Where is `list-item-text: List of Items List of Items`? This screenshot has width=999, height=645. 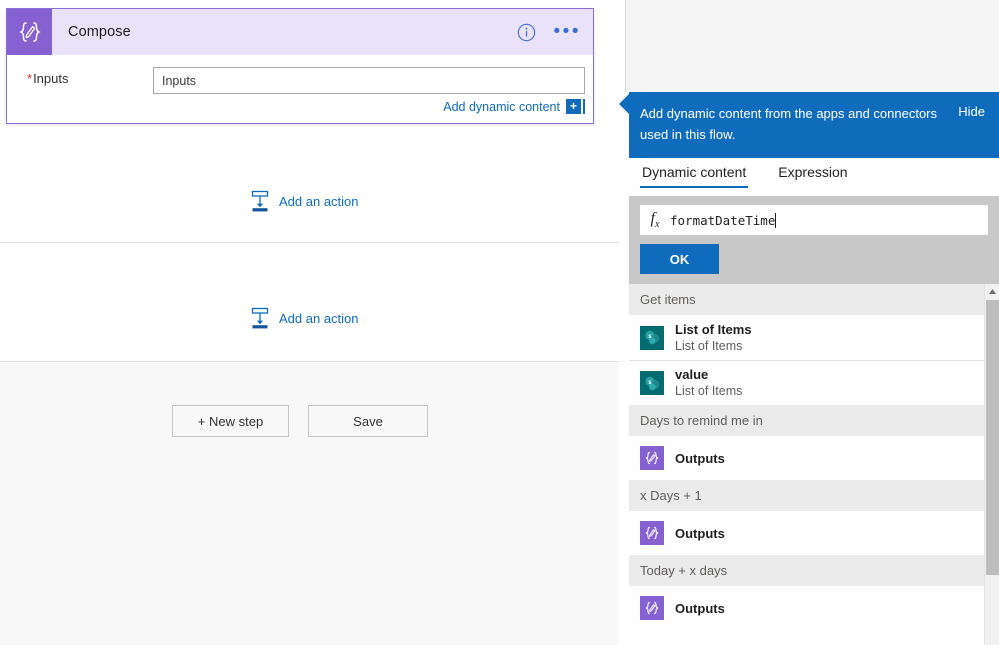
list-item-text: List of Items List of Items is located at coordinates (713, 338).